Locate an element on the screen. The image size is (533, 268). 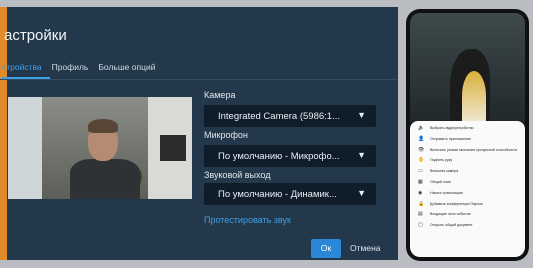
dialog-title: астройки is located at coordinates (35, 35).